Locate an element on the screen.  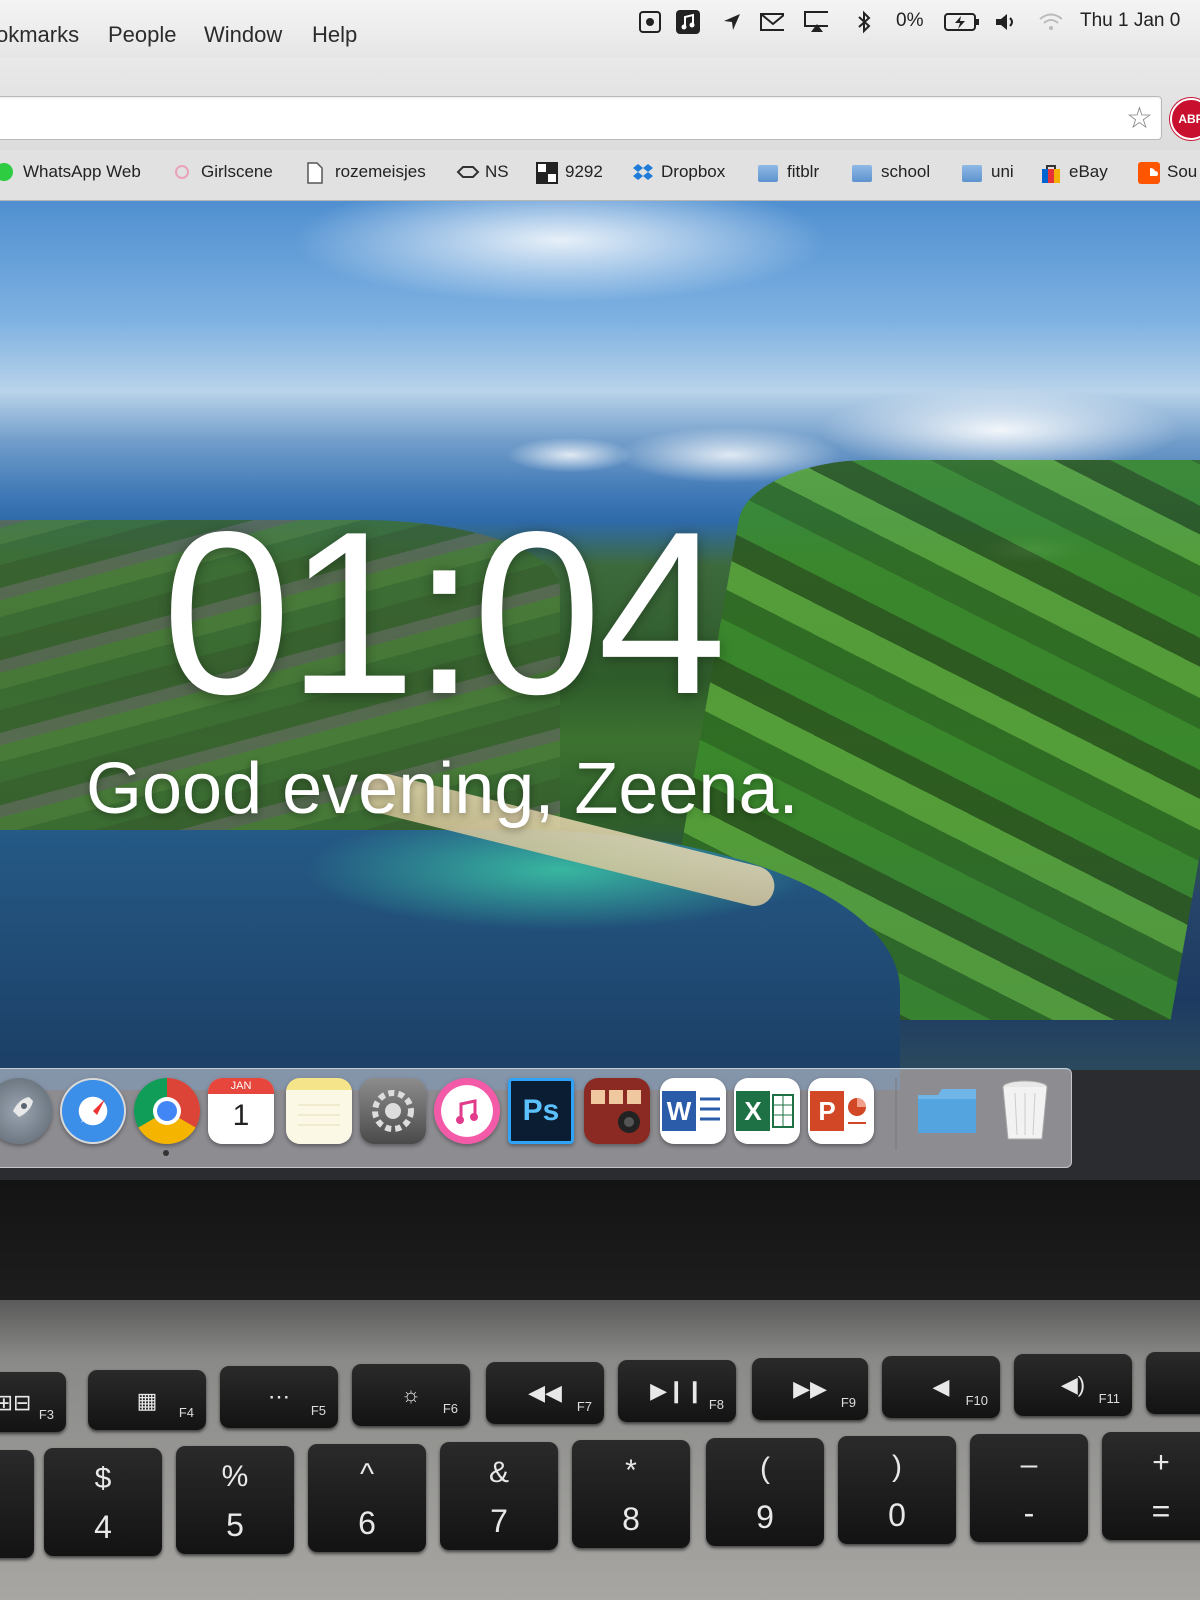
key-equals: + = is located at coordinates (1151, 1486).